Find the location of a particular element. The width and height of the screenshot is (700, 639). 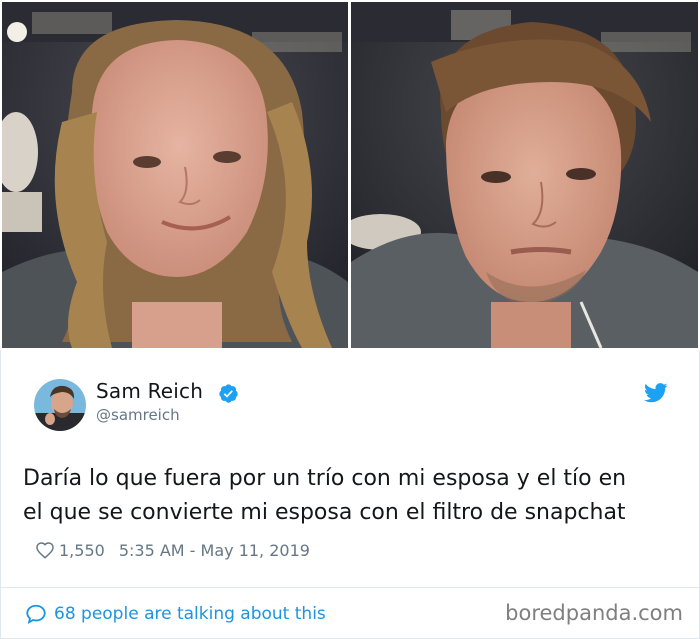

tweet-meta: 1,550 5:35 AM - May 11, 2019 is located at coordinates (172, 550).